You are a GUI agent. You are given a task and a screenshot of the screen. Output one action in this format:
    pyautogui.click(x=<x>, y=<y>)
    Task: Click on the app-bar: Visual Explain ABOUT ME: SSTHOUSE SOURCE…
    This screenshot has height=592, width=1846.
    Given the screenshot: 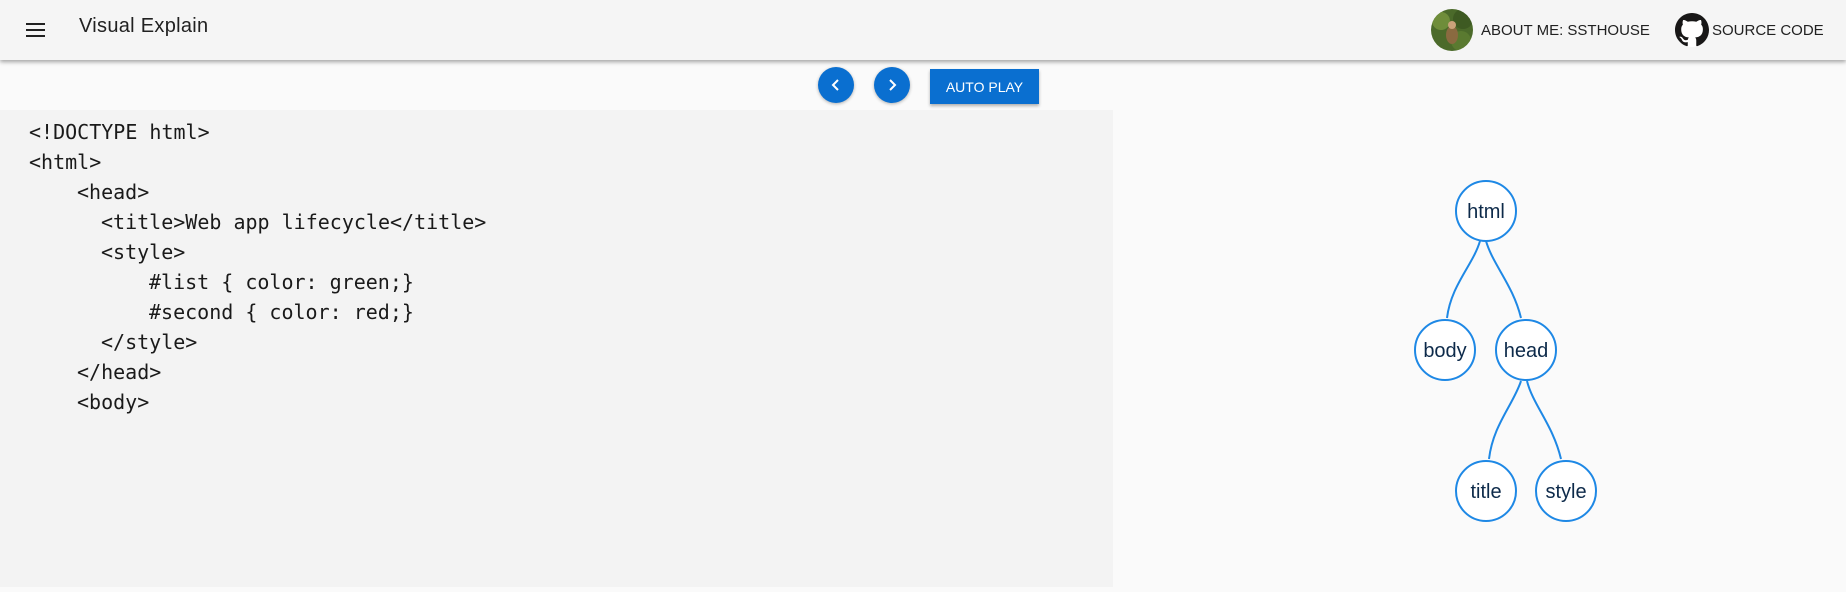 What is the action you would take?
    pyautogui.click(x=923, y=30)
    